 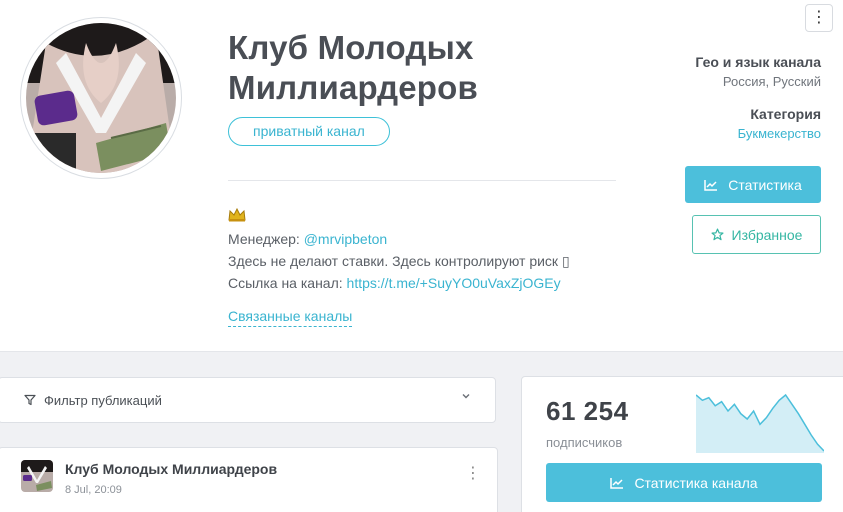 What do you see at coordinates (287, 283) in the screenshot?
I see `channel-link-label: Ссылка на канал:` at bounding box center [287, 283].